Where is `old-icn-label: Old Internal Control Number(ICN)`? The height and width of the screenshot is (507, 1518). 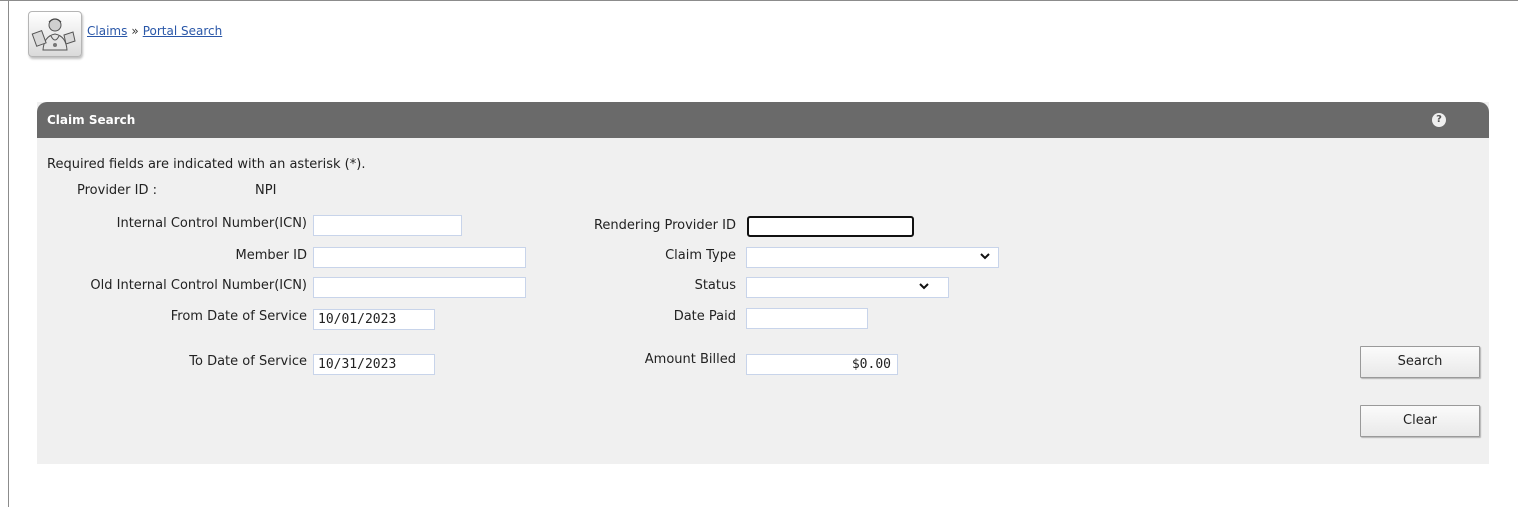 old-icn-label: Old Internal Control Number(ICN) is located at coordinates (198, 285).